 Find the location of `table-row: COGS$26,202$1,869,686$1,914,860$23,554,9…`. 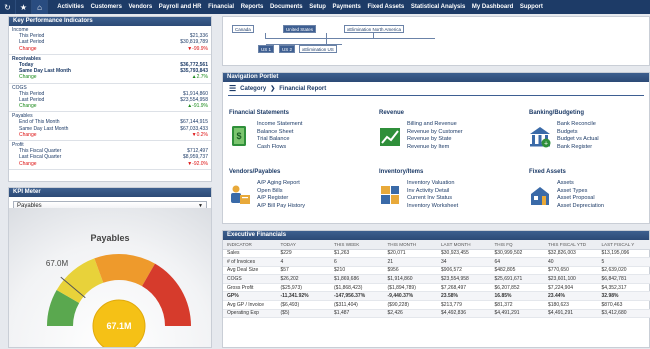

table-row: COGS$26,202$1,869,686$1,914,860$23,554,9… is located at coordinates (436, 279).